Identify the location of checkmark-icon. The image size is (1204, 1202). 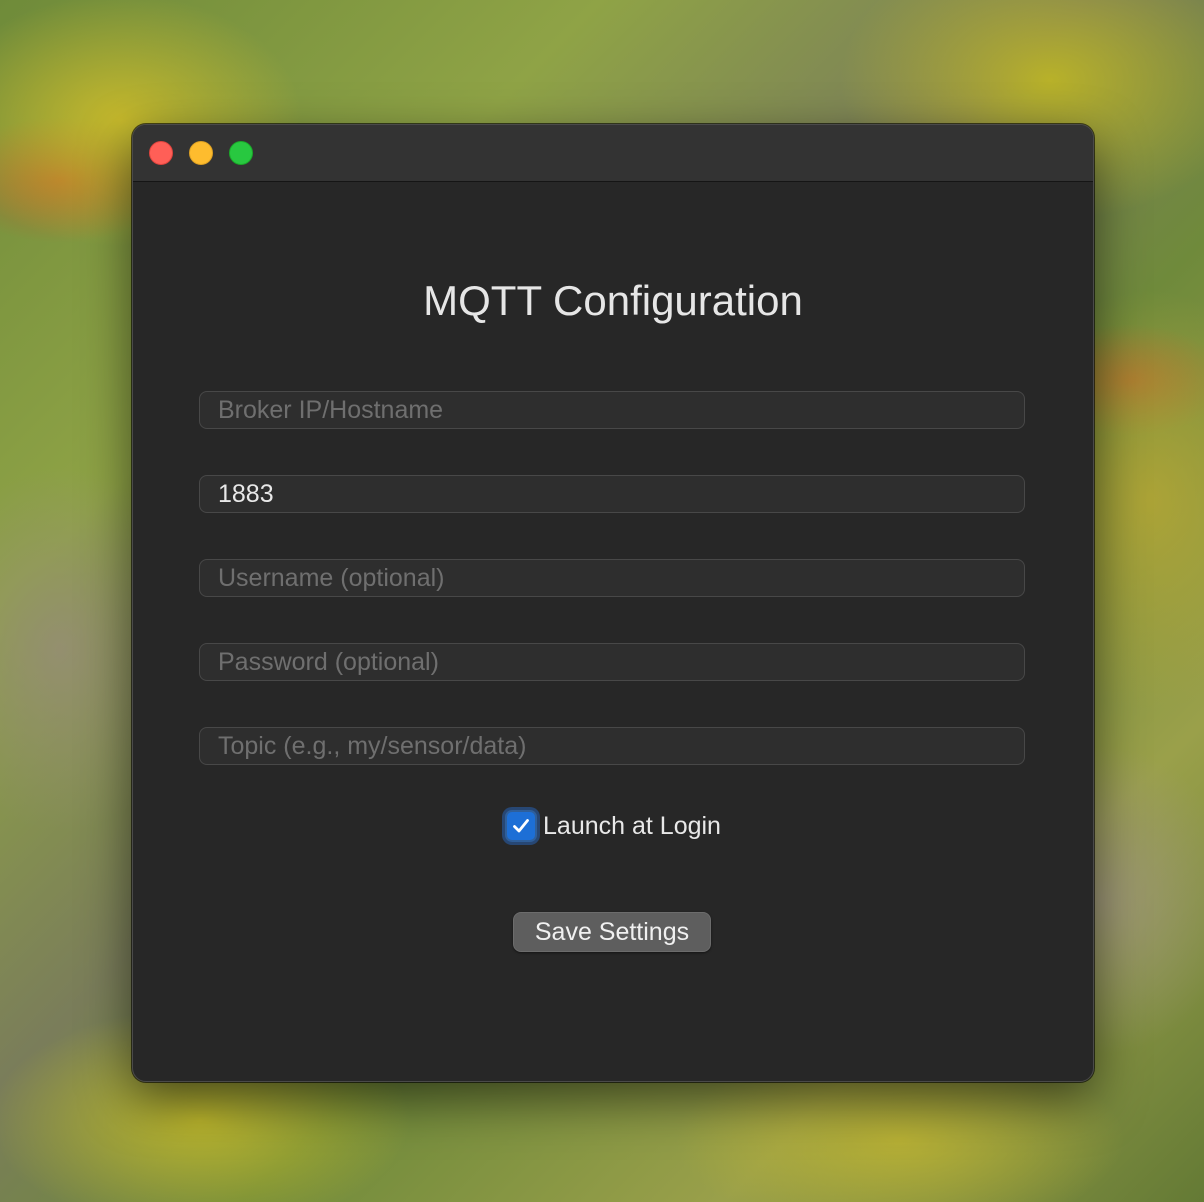
(521, 826).